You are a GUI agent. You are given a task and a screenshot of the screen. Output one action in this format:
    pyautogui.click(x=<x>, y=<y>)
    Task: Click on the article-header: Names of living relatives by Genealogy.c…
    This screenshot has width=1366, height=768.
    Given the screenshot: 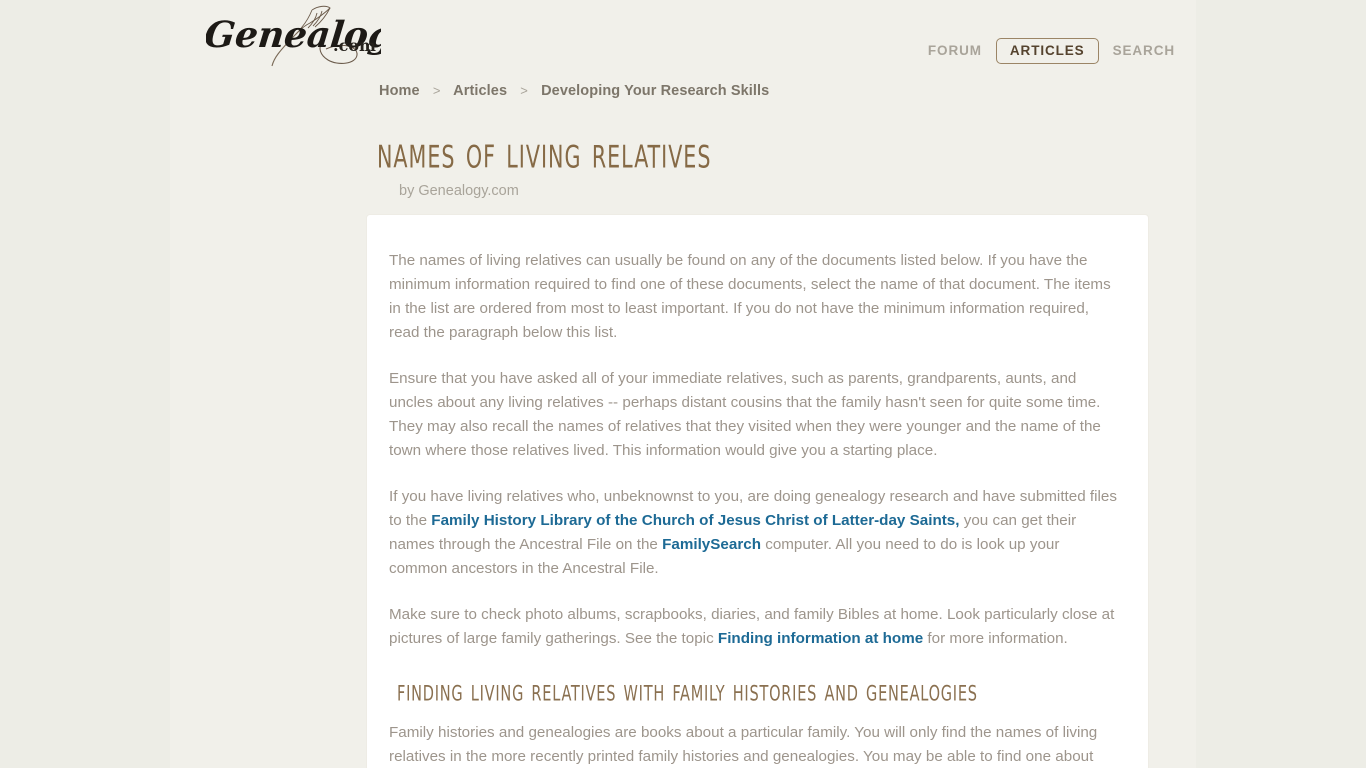 What is the action you would take?
    pyautogui.click(x=581, y=163)
    